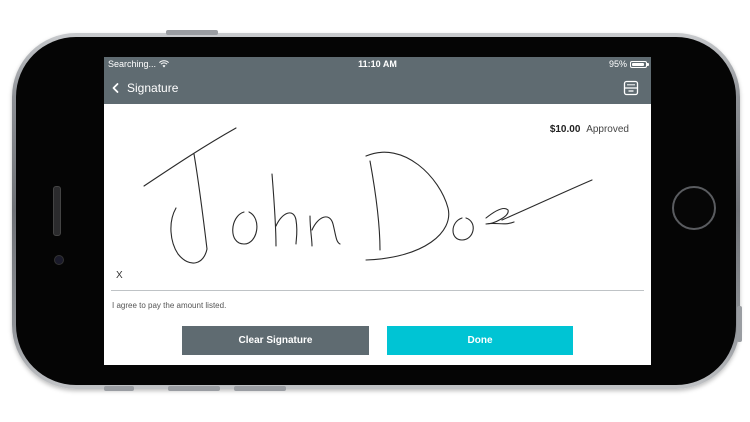 The height and width of the screenshot is (422, 750). Describe the element at coordinates (194, 388) in the screenshot. I see `volume-up-button` at that location.